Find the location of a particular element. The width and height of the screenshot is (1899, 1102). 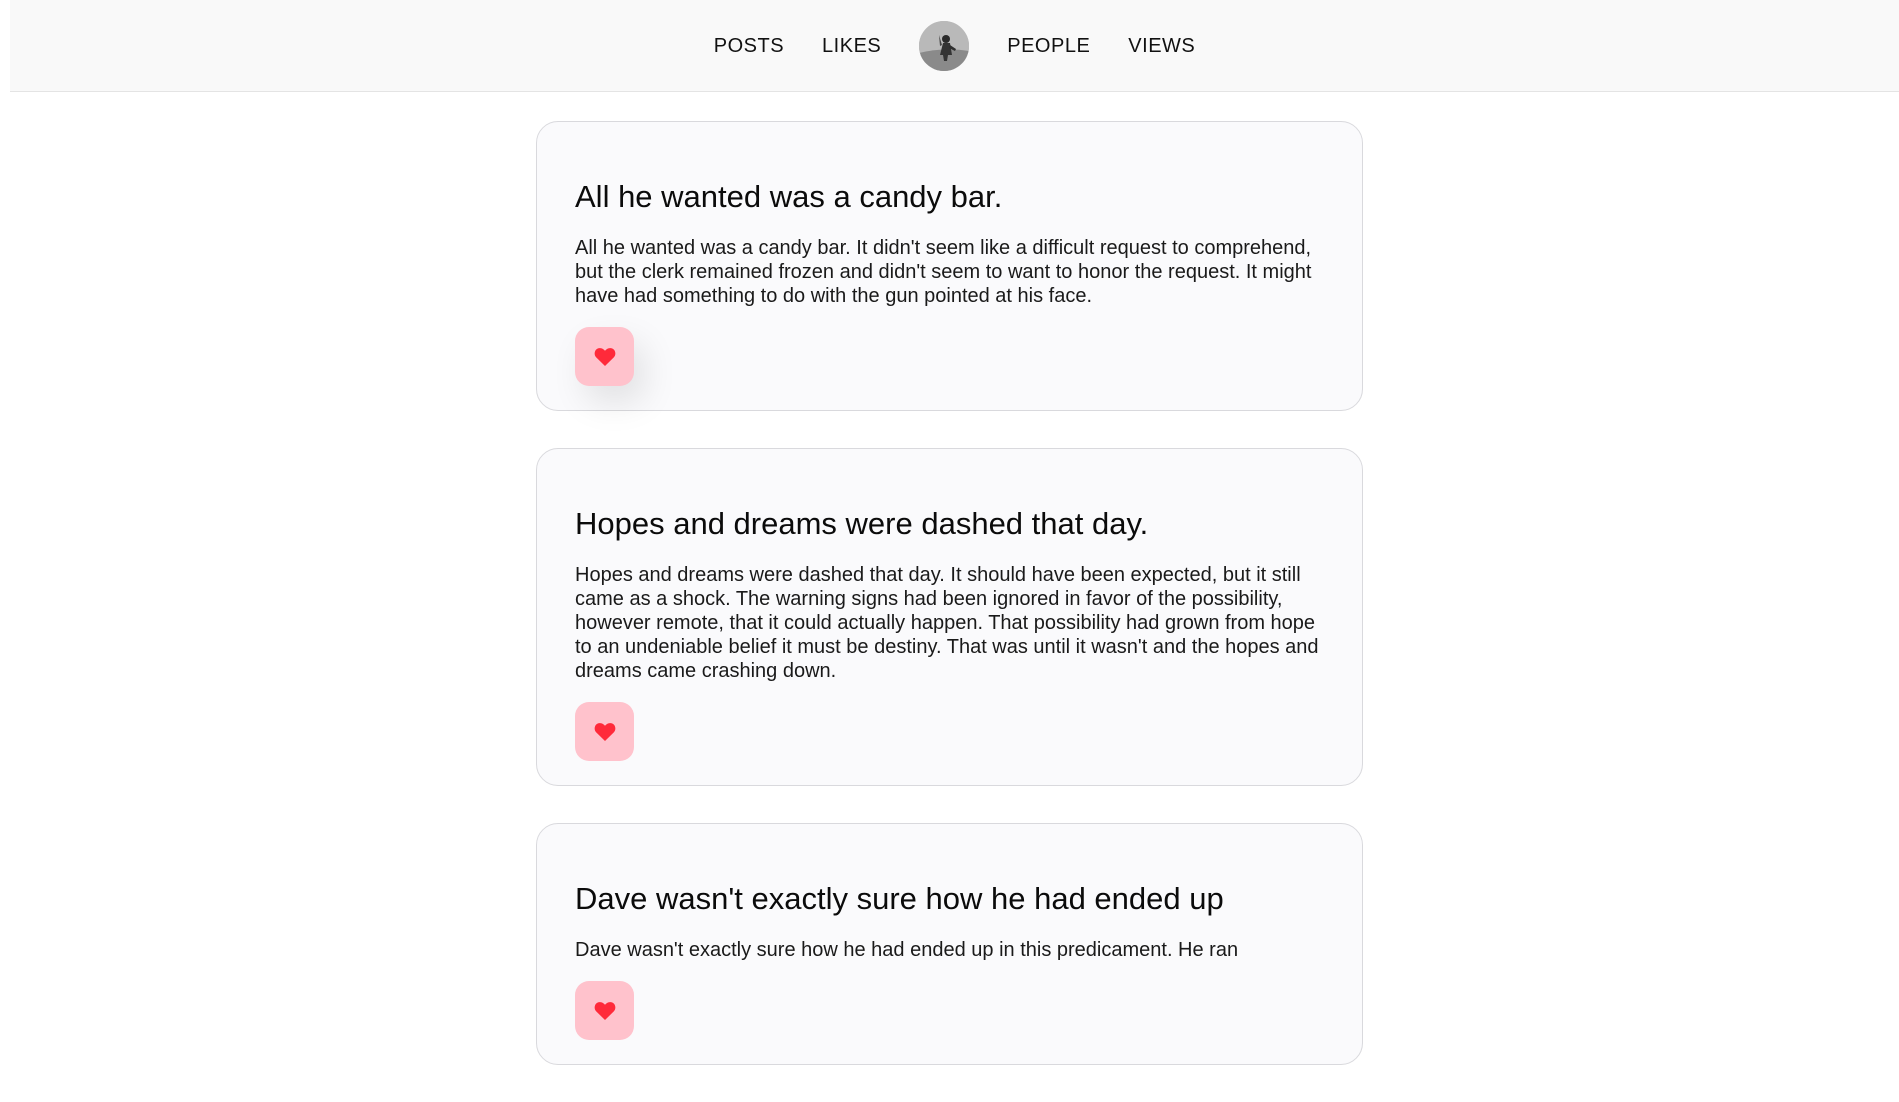

top-navigation-bar: POSTS LIKES PEOPLE VIEWS is located at coordinates (954, 46).